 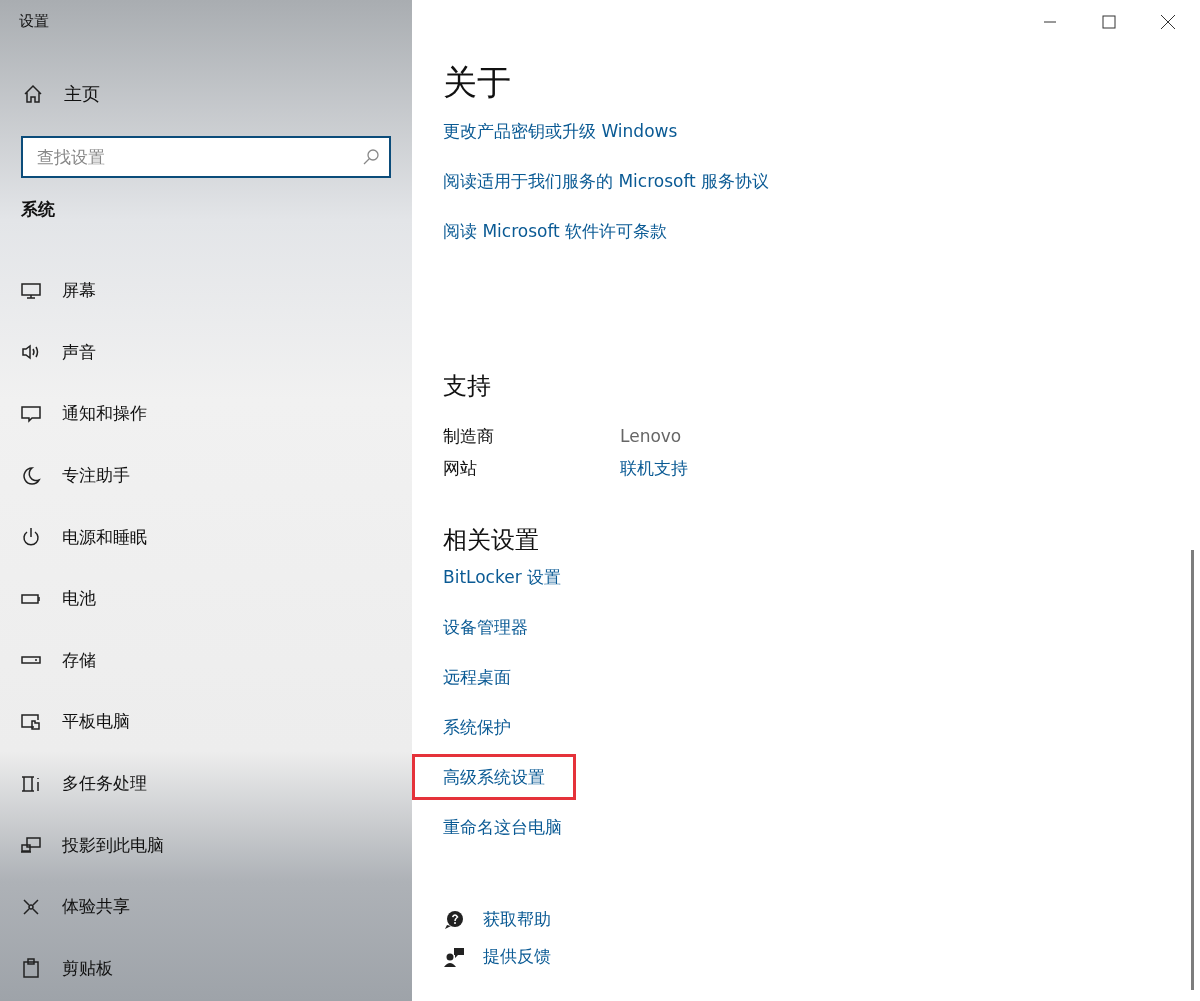 I want to click on sidebar-item: 多任务处理, so click(x=206, y=783).